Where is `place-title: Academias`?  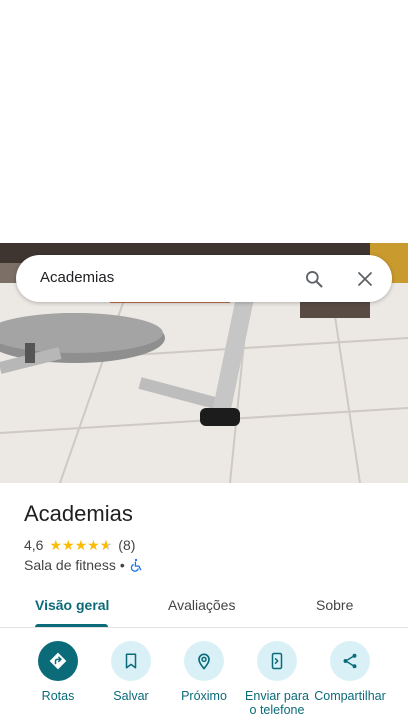 place-title: Academias is located at coordinates (78, 513).